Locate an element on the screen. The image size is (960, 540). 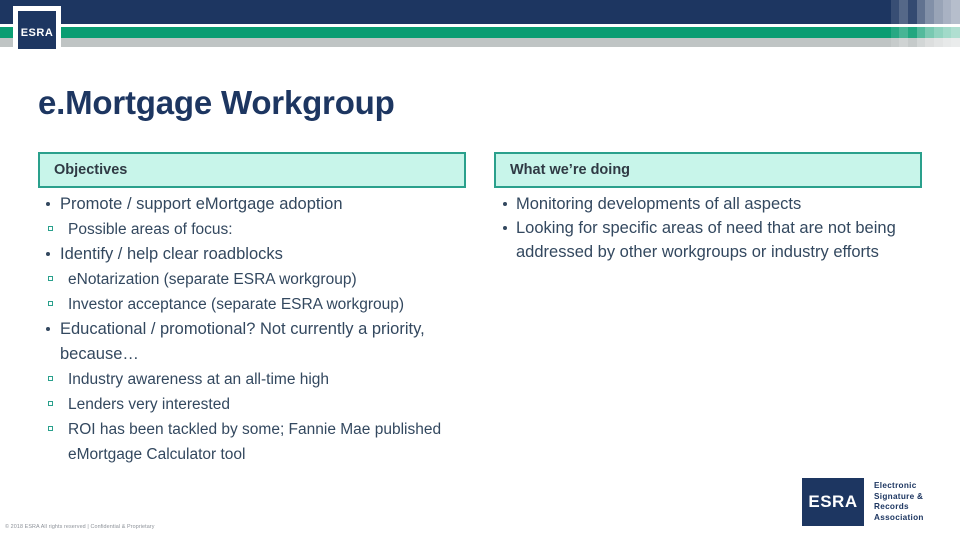
banner-navy-band is located at coordinates (480, 12).